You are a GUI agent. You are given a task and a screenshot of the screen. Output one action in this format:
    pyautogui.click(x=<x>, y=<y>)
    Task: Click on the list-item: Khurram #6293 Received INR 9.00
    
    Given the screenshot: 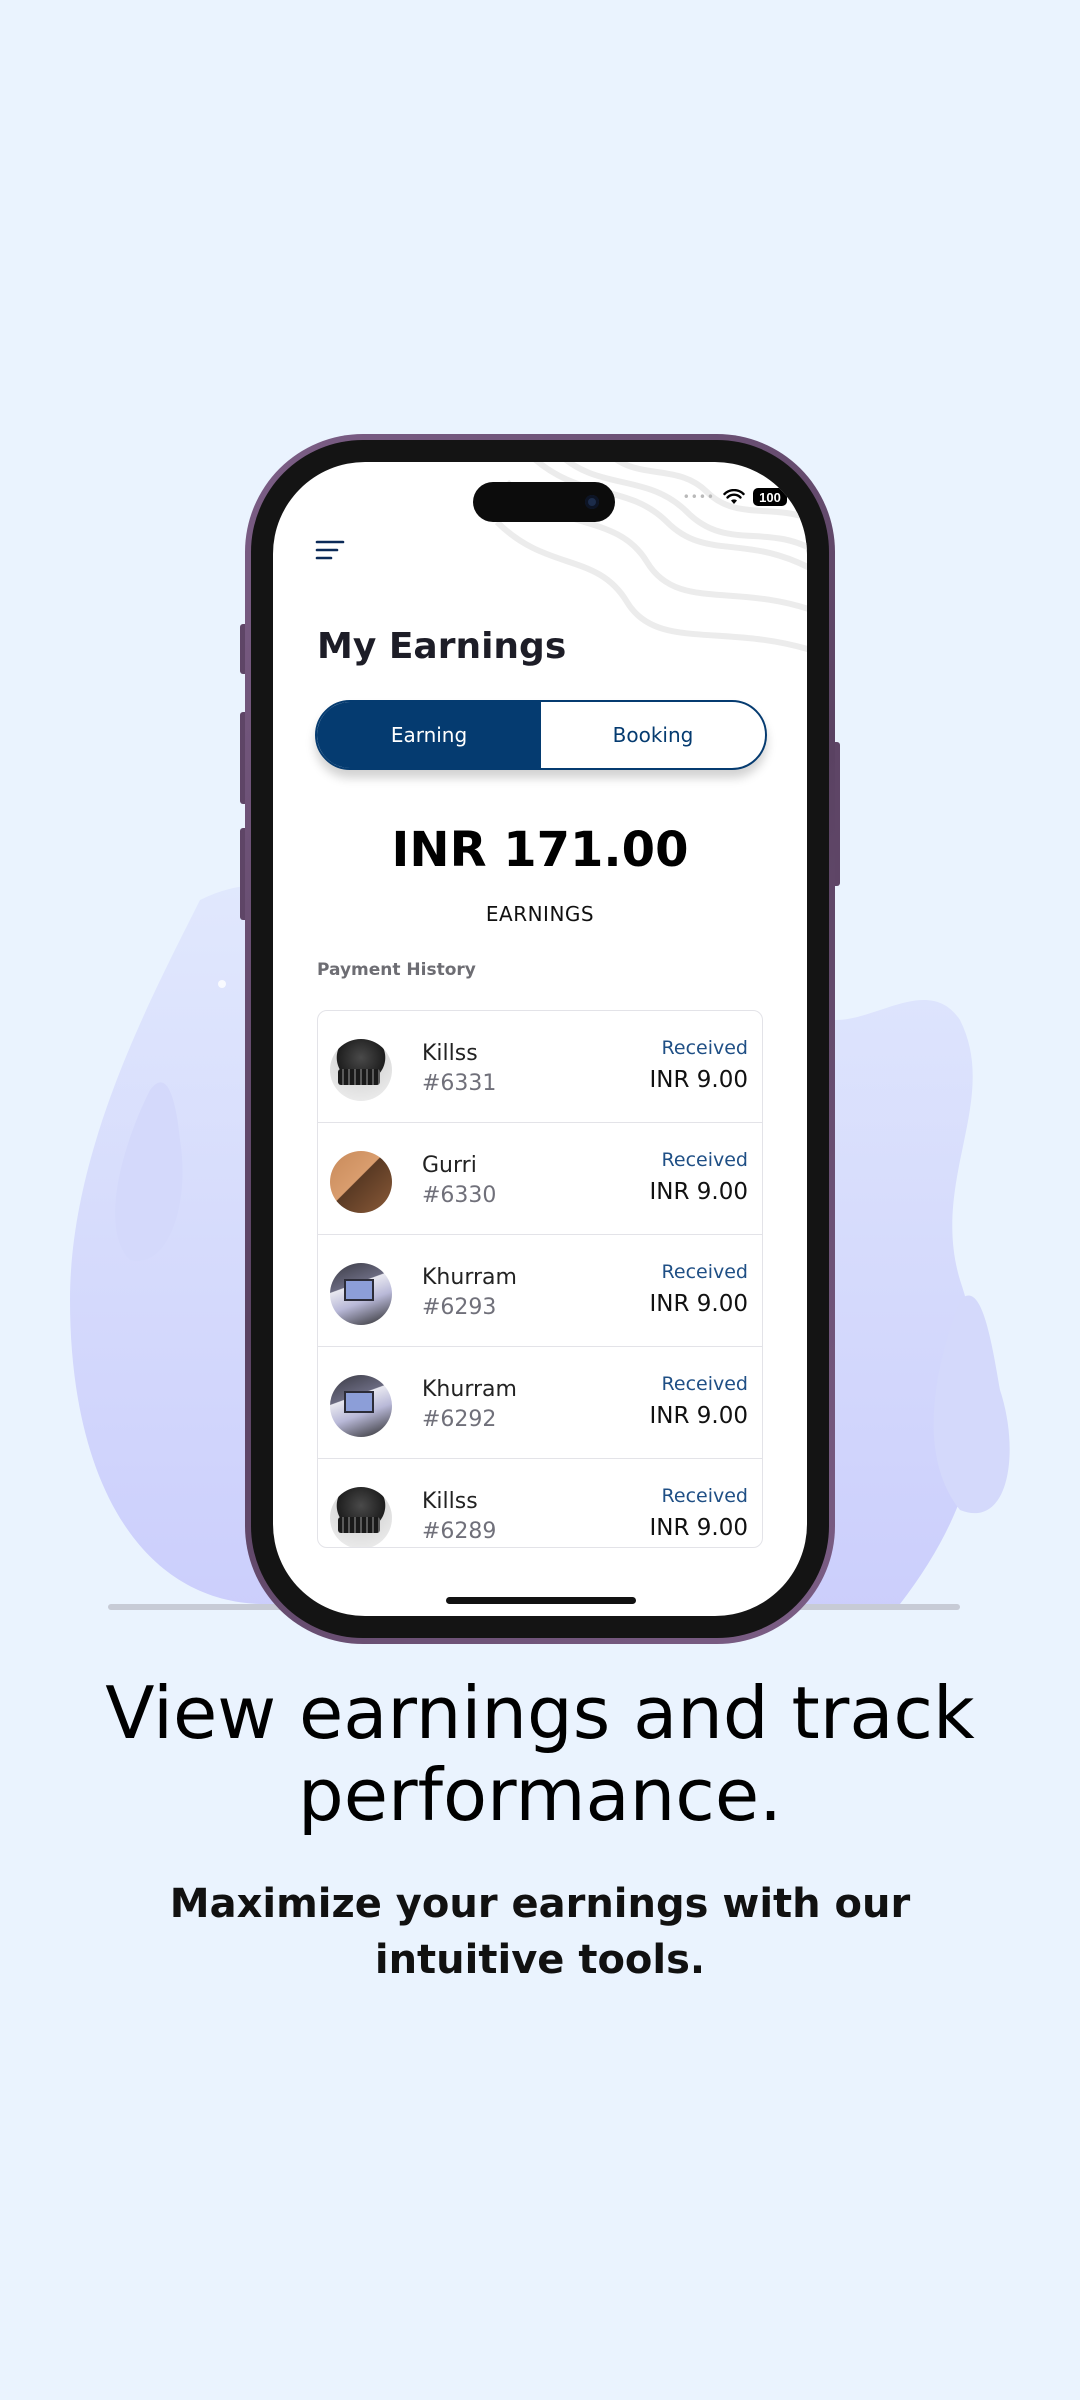 What is the action you would take?
    pyautogui.click(x=540, y=1291)
    